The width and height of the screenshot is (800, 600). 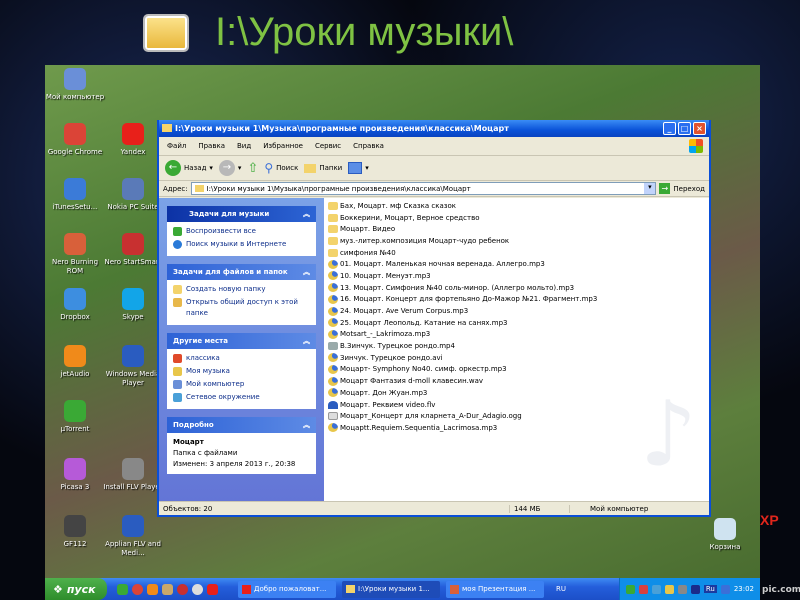 I want to click on desktop-icon-label: Корзина, so click(x=725, y=547).